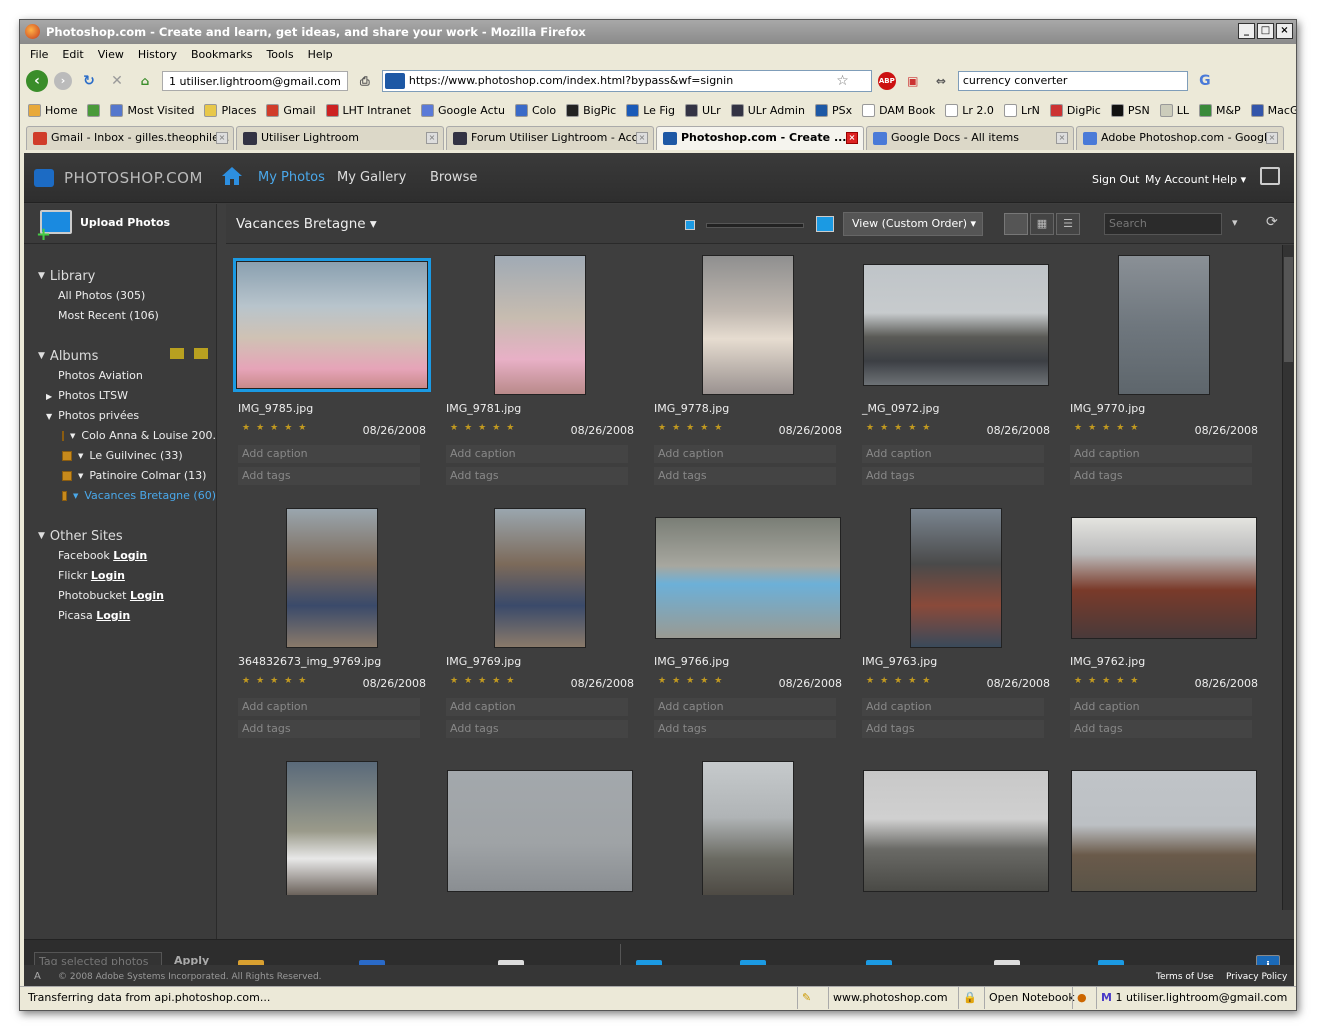 Image resolution: width=1317 pixels, height=1032 pixels. What do you see at coordinates (139, 456) in the screenshot?
I see `album-le-guilvinec: ▼ Le Guilvinec (33)` at bounding box center [139, 456].